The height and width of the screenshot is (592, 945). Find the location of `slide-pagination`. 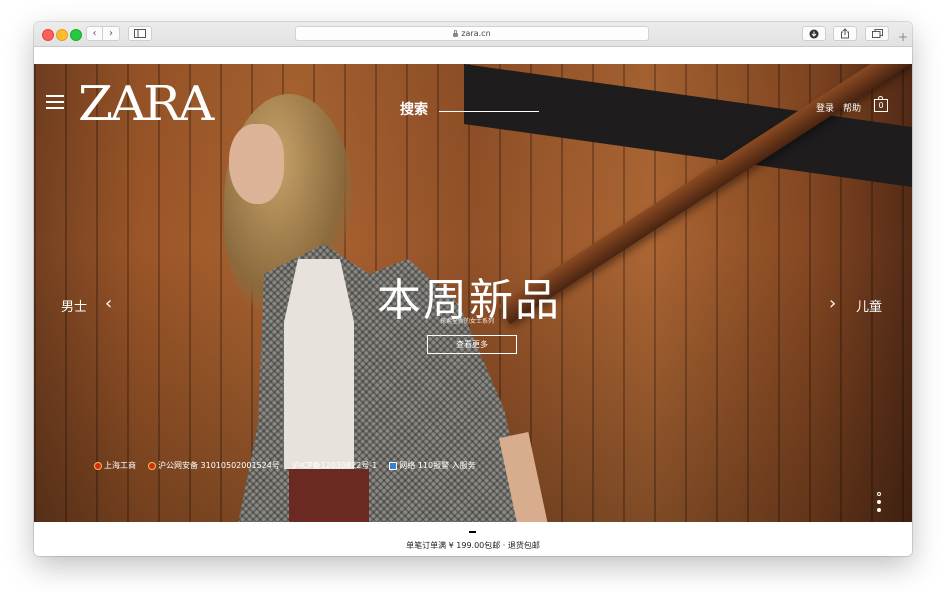

slide-pagination is located at coordinates (880, 504).